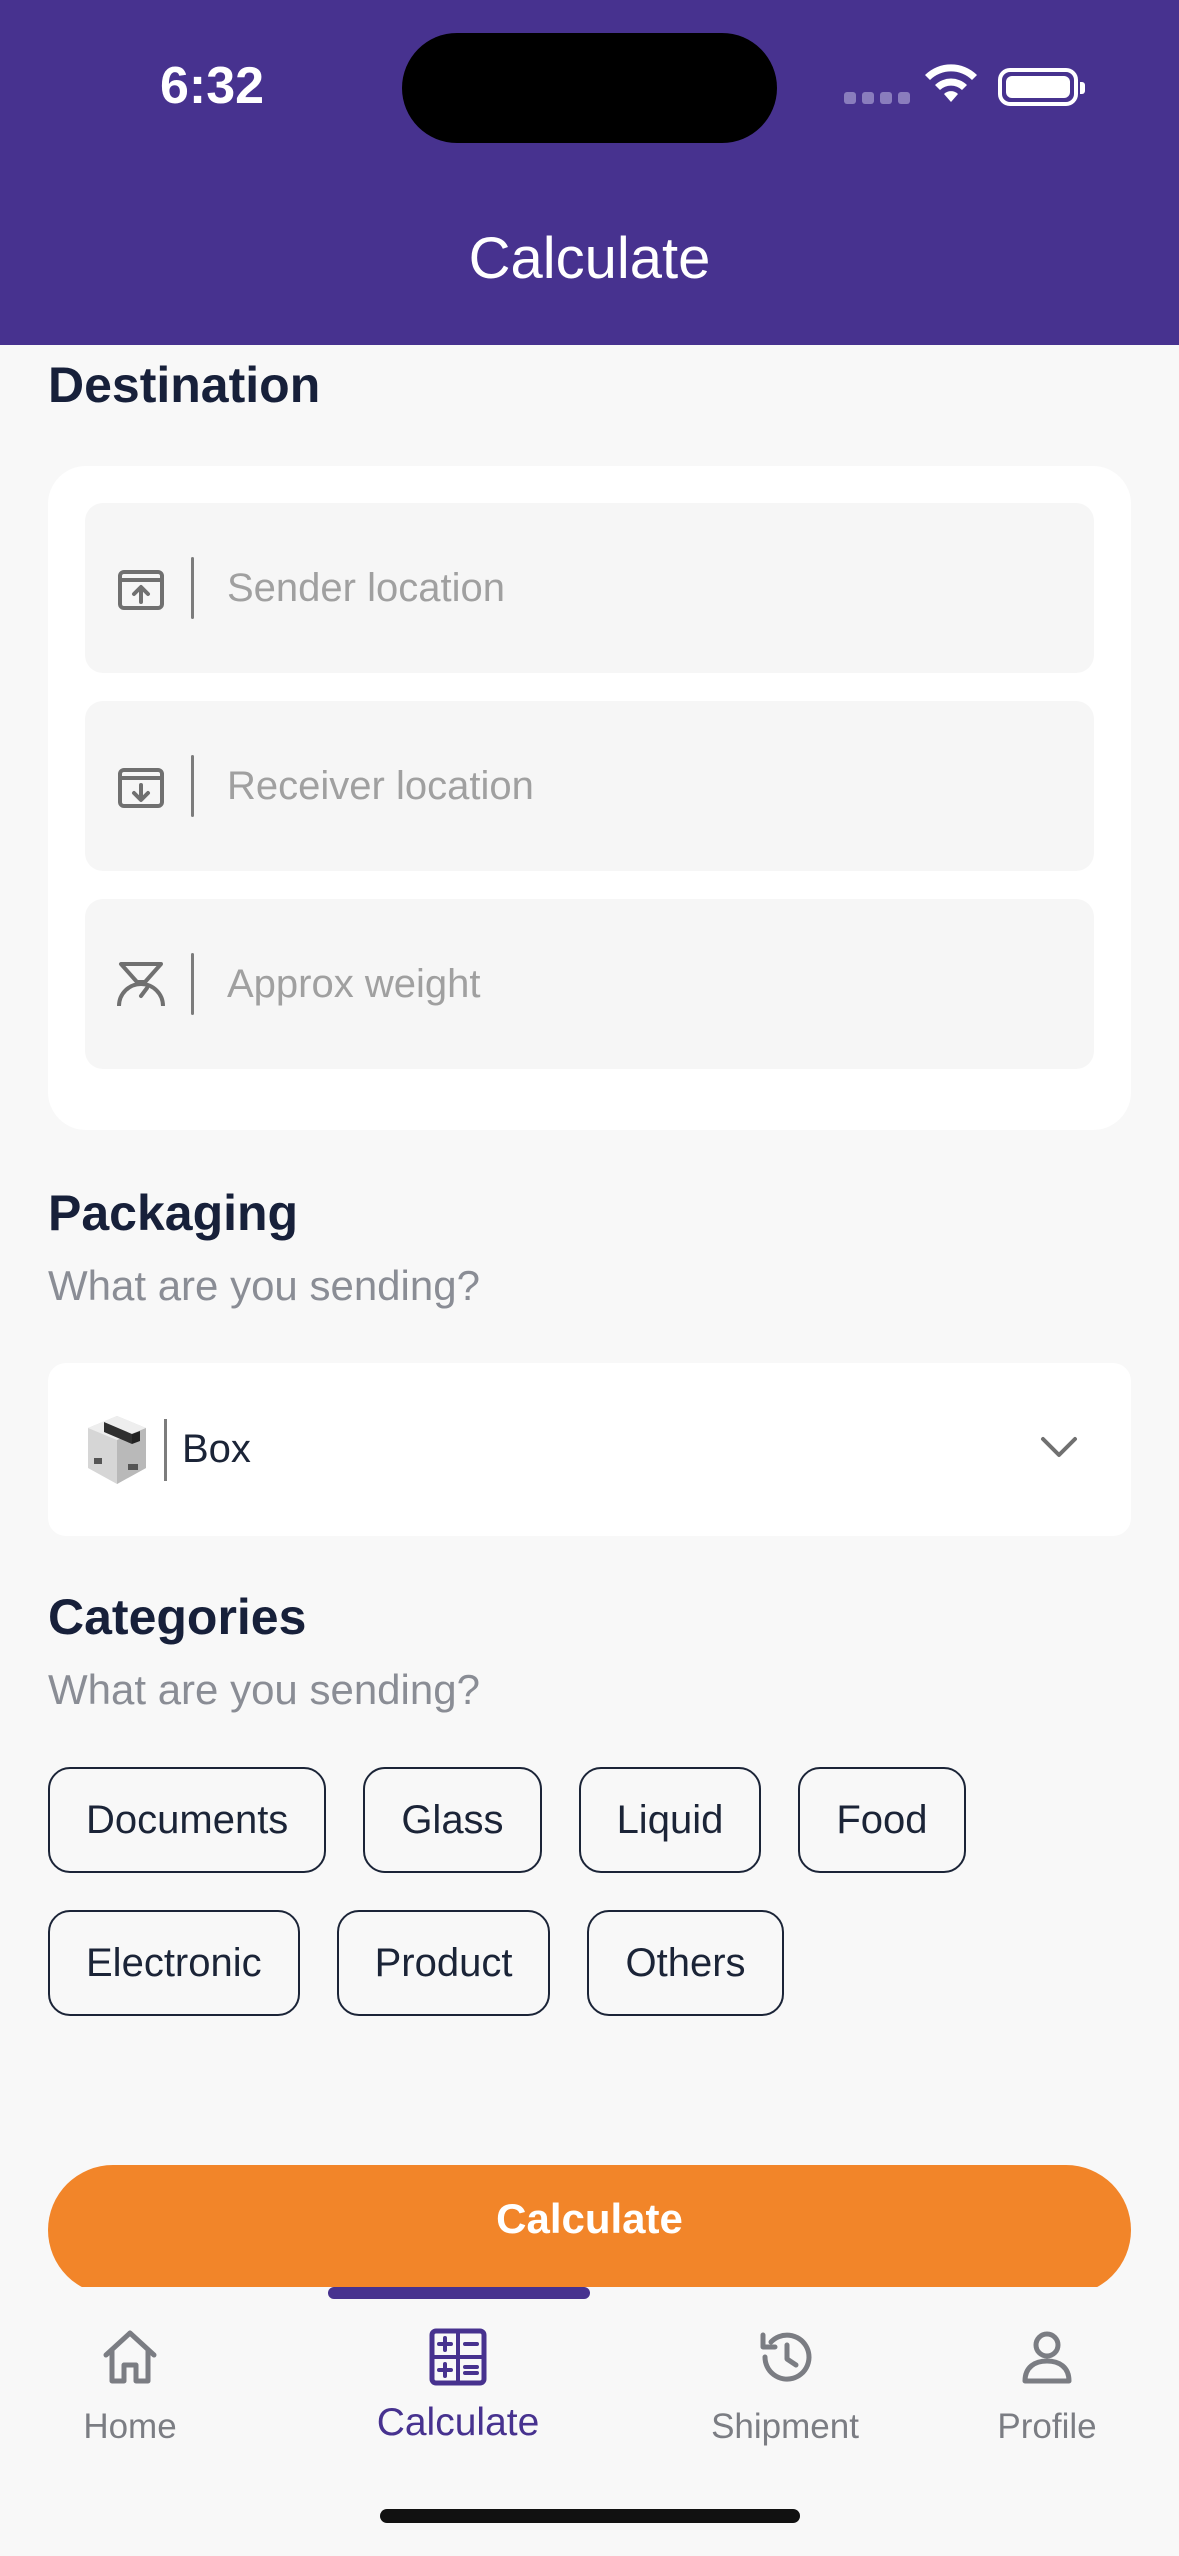 This screenshot has width=1179, height=2556. I want to click on cellular-signal-icon, so click(877, 98).